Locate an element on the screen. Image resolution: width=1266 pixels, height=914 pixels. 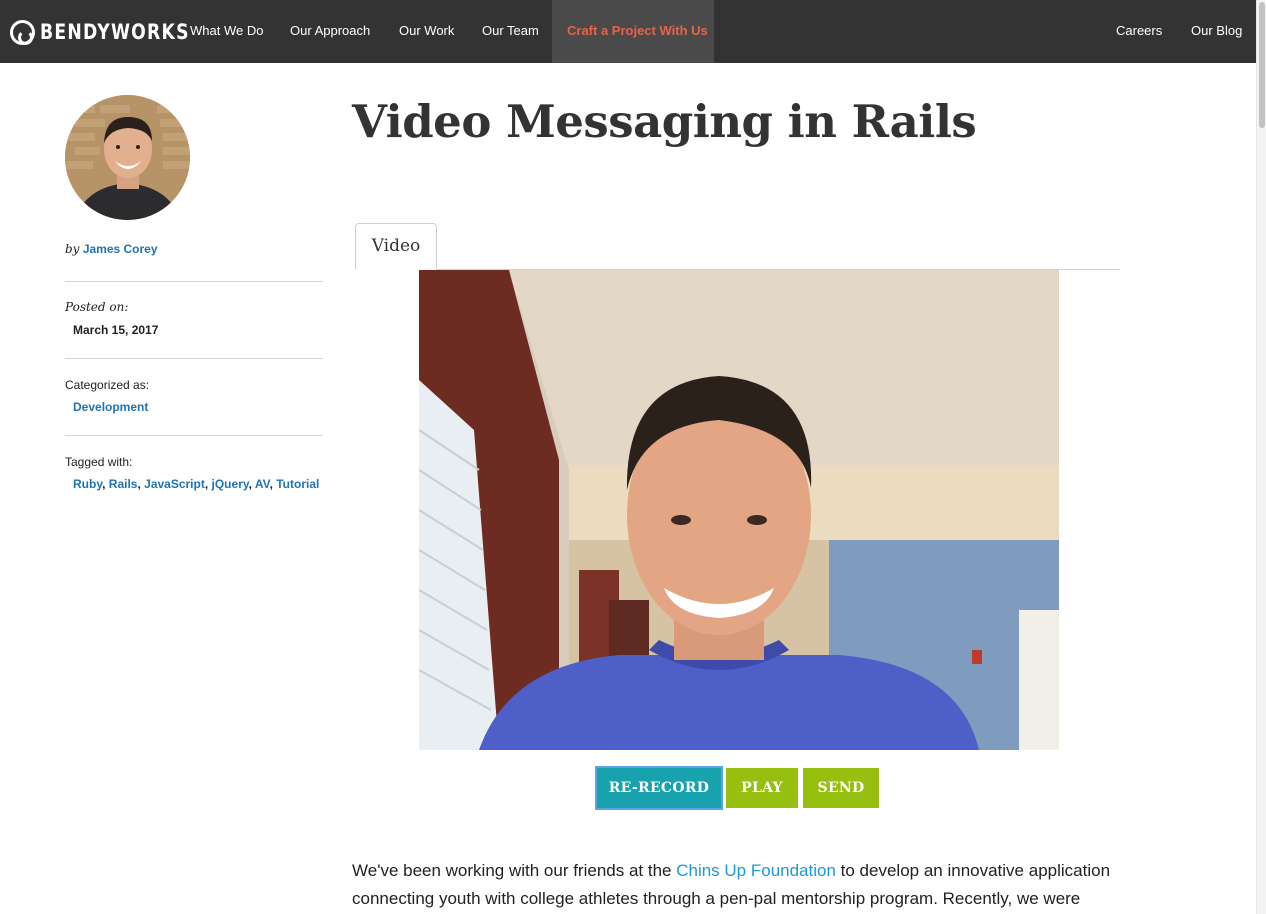
category-link: Development is located at coordinates (110, 407).